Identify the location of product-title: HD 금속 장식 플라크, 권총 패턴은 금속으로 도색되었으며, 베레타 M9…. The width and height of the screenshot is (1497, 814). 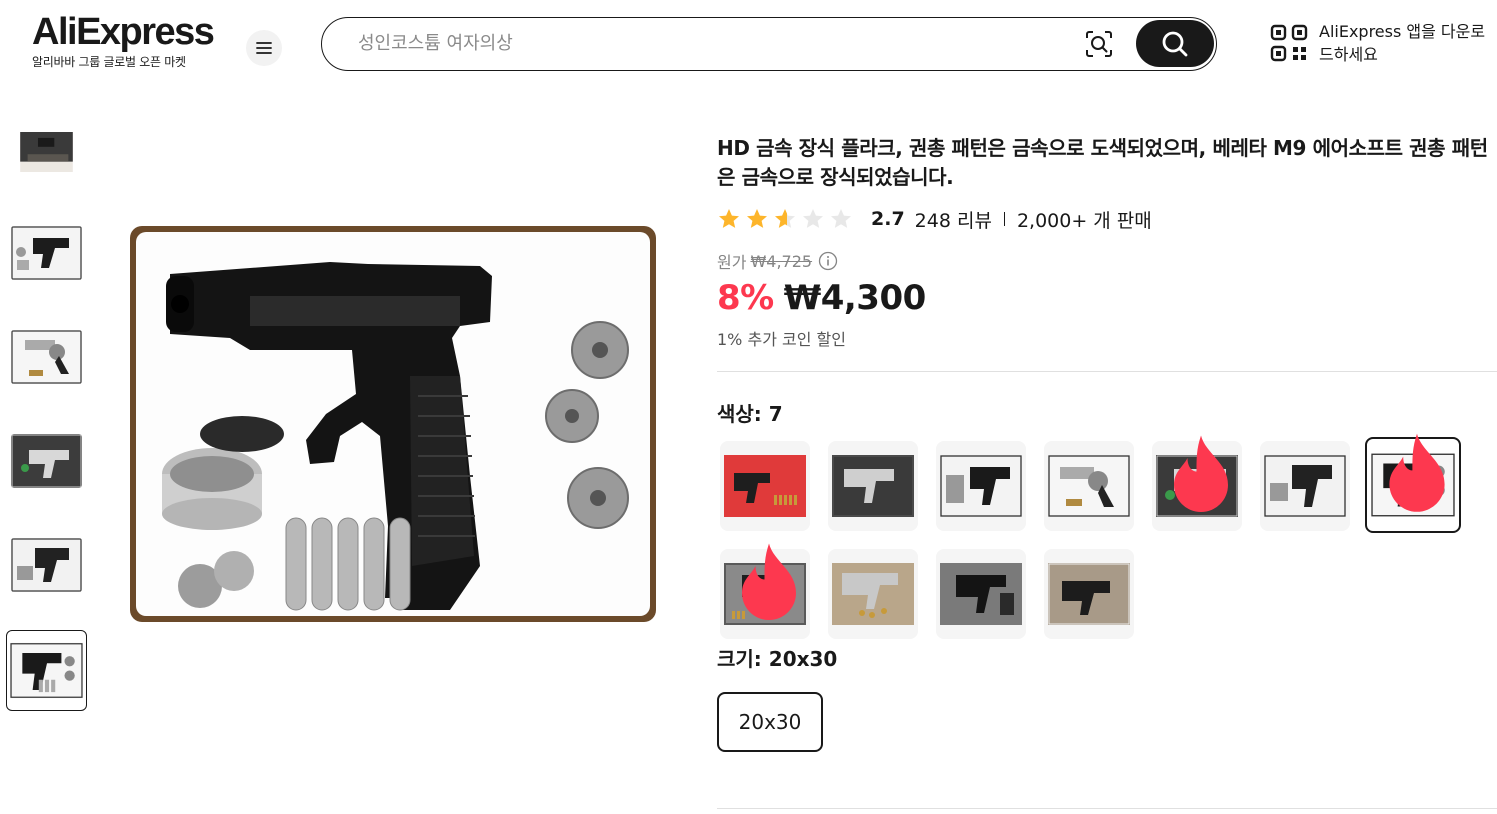
(1102, 162).